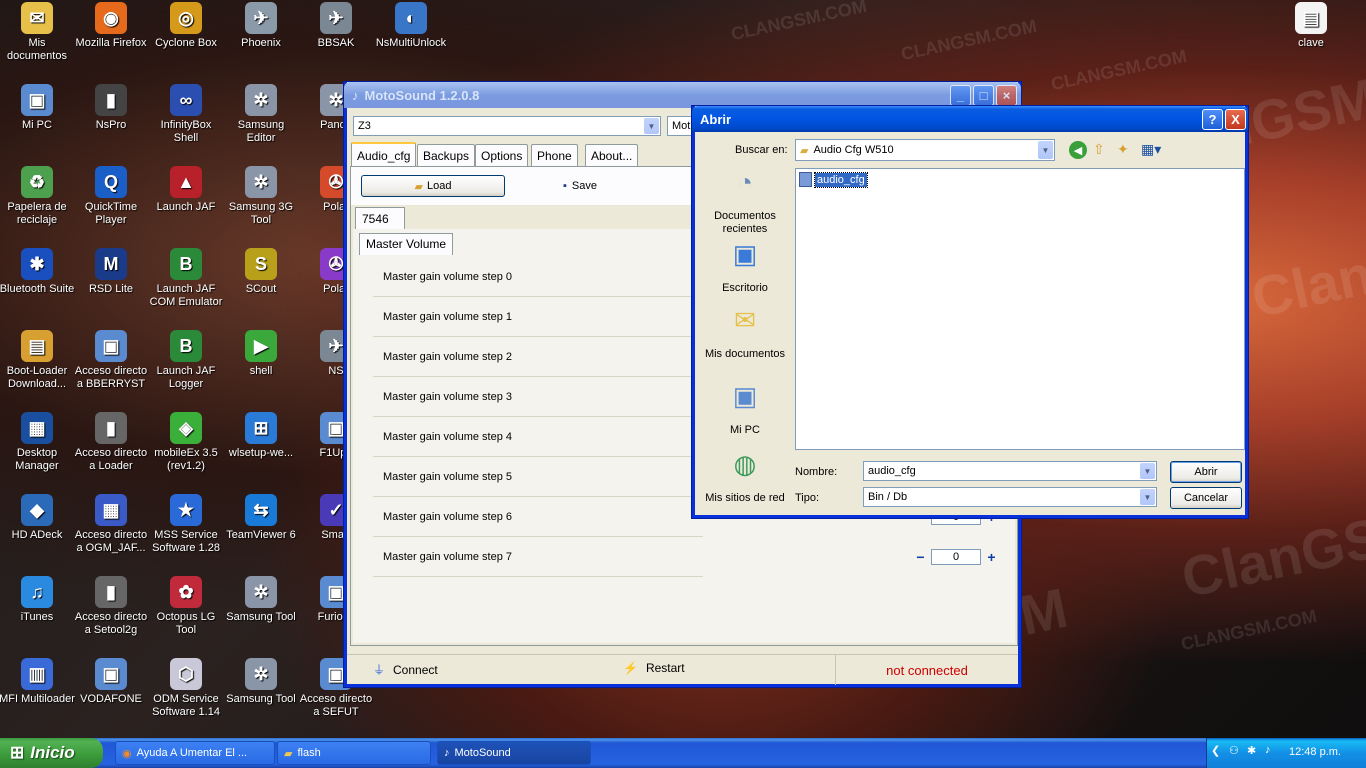 The image size is (1366, 768). What do you see at coordinates (1234, 750) in the screenshot?
I see `network-icon: ⚇` at bounding box center [1234, 750].